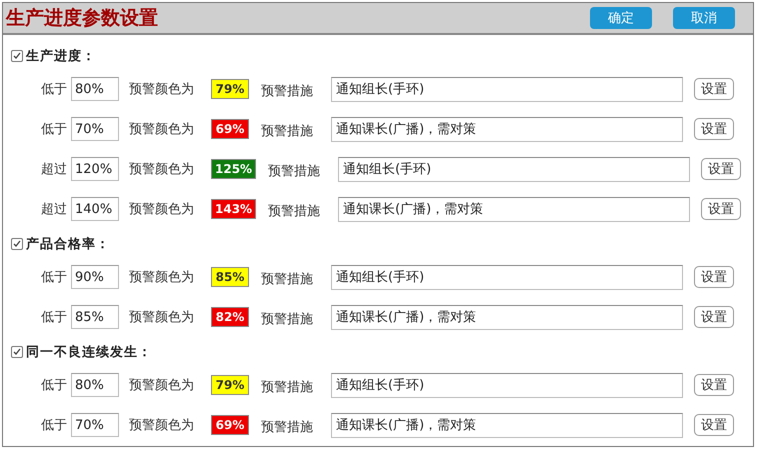 The image size is (758, 451). Describe the element at coordinates (89, 352) in the screenshot. I see `section-title: 同一不良连续发生：` at that location.